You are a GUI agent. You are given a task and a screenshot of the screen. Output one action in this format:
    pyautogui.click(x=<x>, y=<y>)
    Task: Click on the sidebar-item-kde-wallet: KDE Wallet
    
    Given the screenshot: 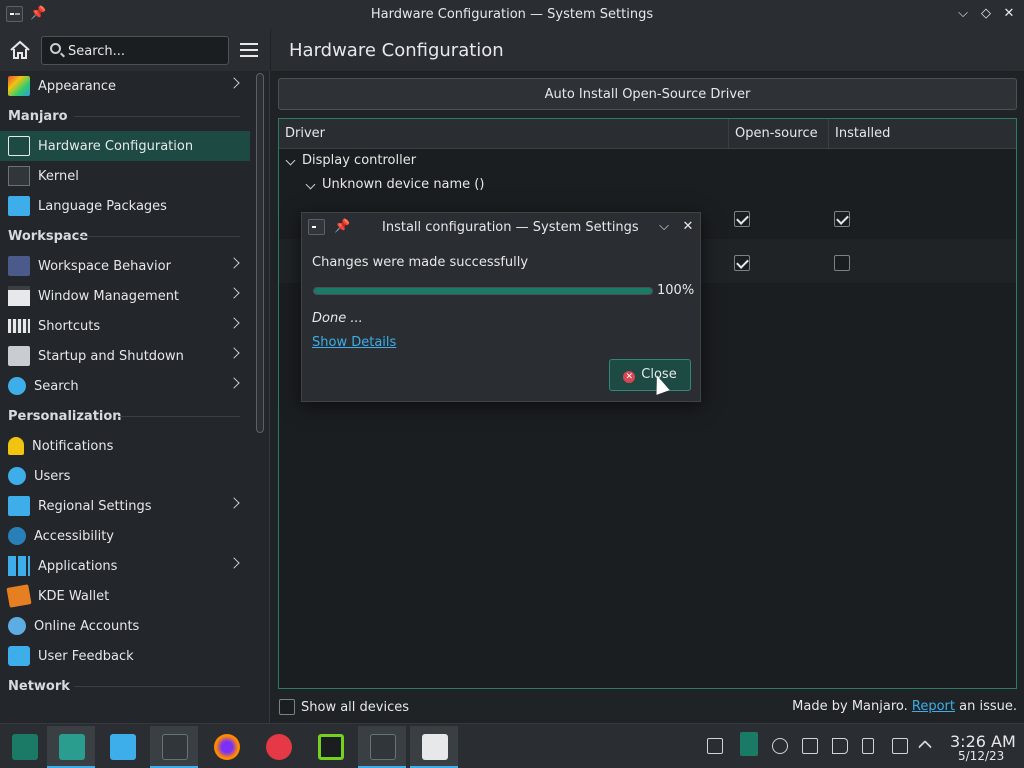 What is the action you would take?
    pyautogui.click(x=125, y=596)
    